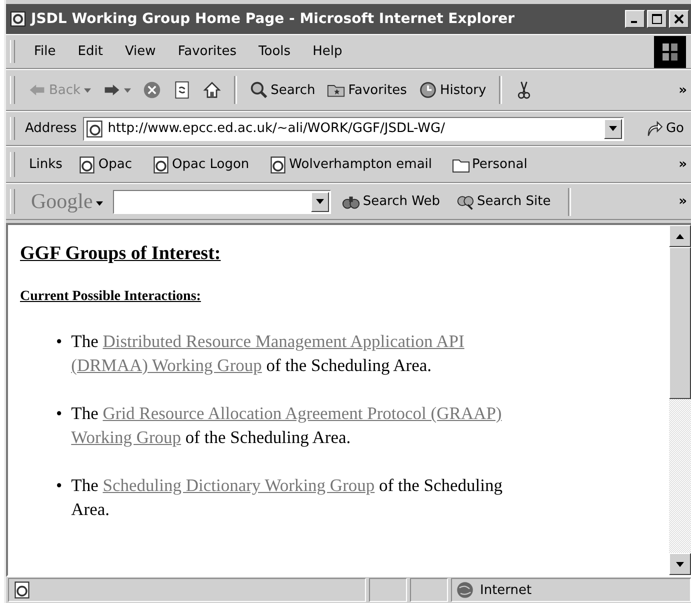 The height and width of the screenshot is (603, 691). What do you see at coordinates (328, 51) in the screenshot?
I see `menu-item: Help` at bounding box center [328, 51].